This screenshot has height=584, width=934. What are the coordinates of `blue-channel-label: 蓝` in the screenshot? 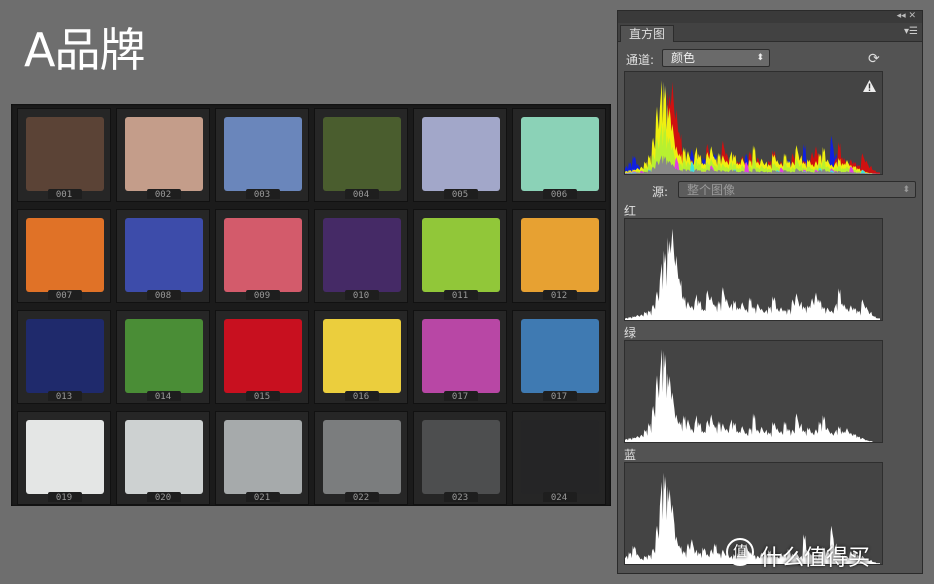 It's located at (630, 455).